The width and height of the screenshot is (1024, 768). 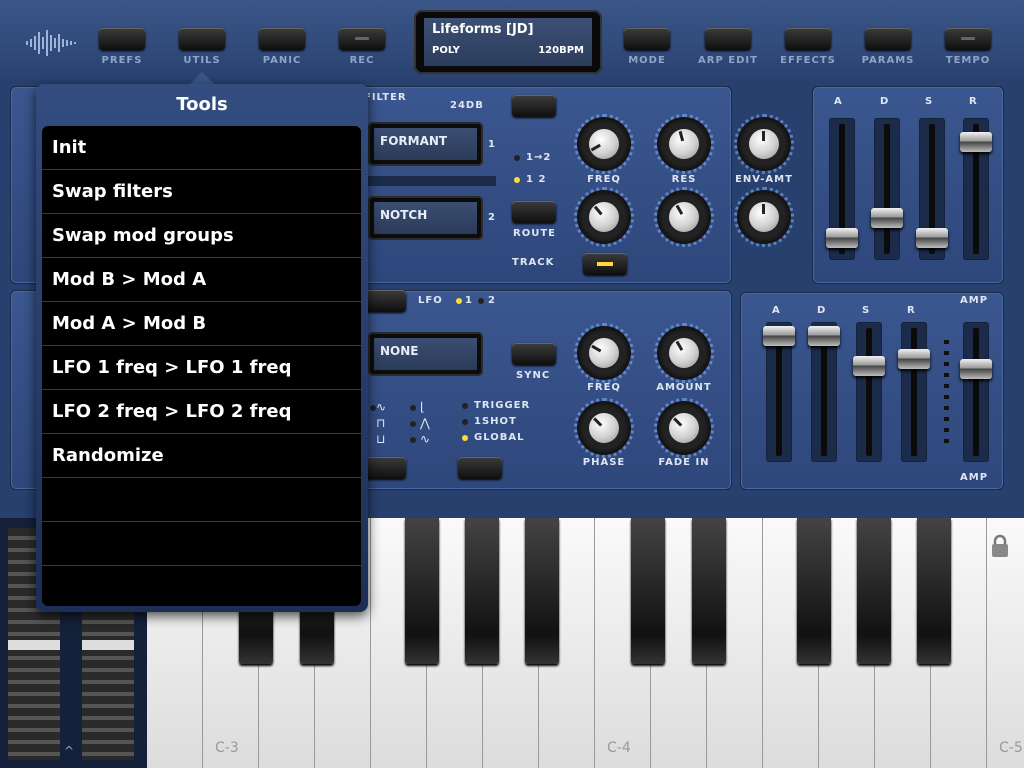 What do you see at coordinates (34, 645) in the screenshot?
I see `pitch-wheel-marker` at bounding box center [34, 645].